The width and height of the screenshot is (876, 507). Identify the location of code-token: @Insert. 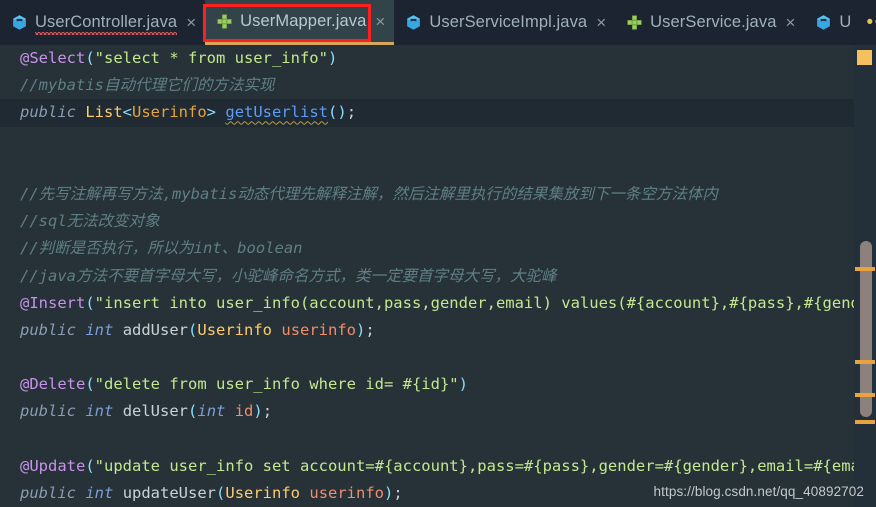
(53, 302).